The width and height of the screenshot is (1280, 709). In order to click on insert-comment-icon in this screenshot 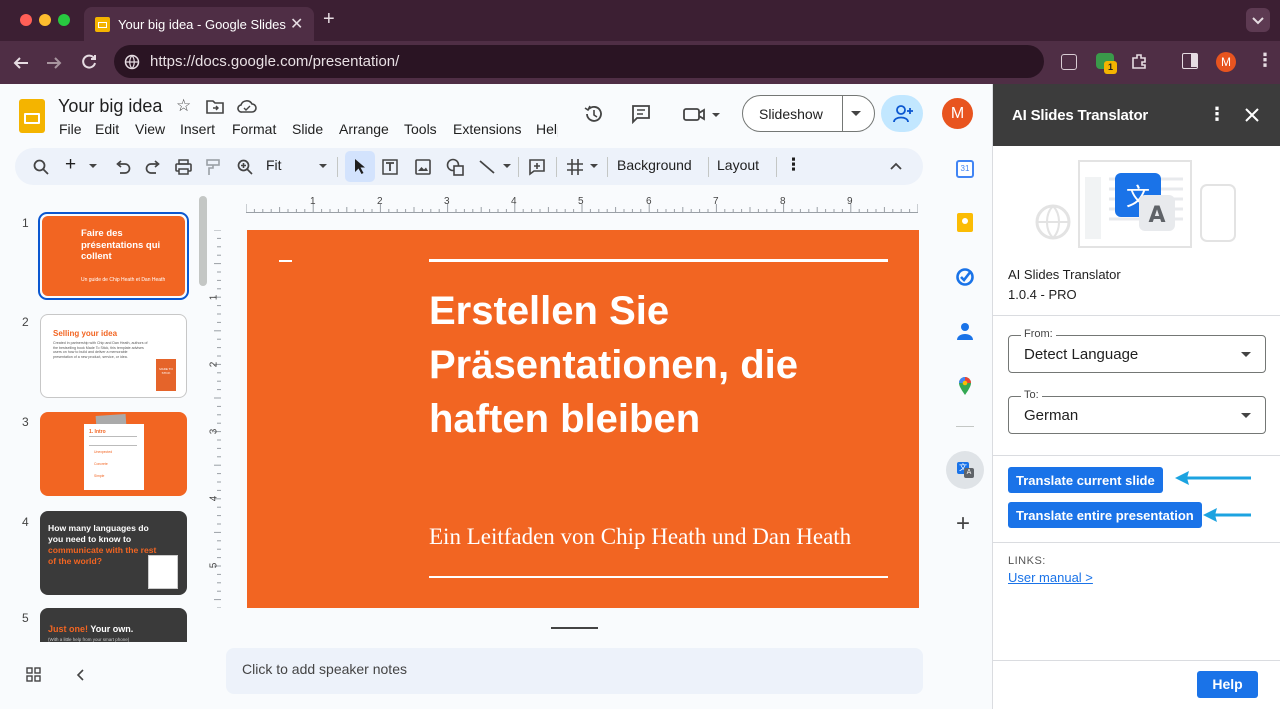, I will do `click(537, 167)`.